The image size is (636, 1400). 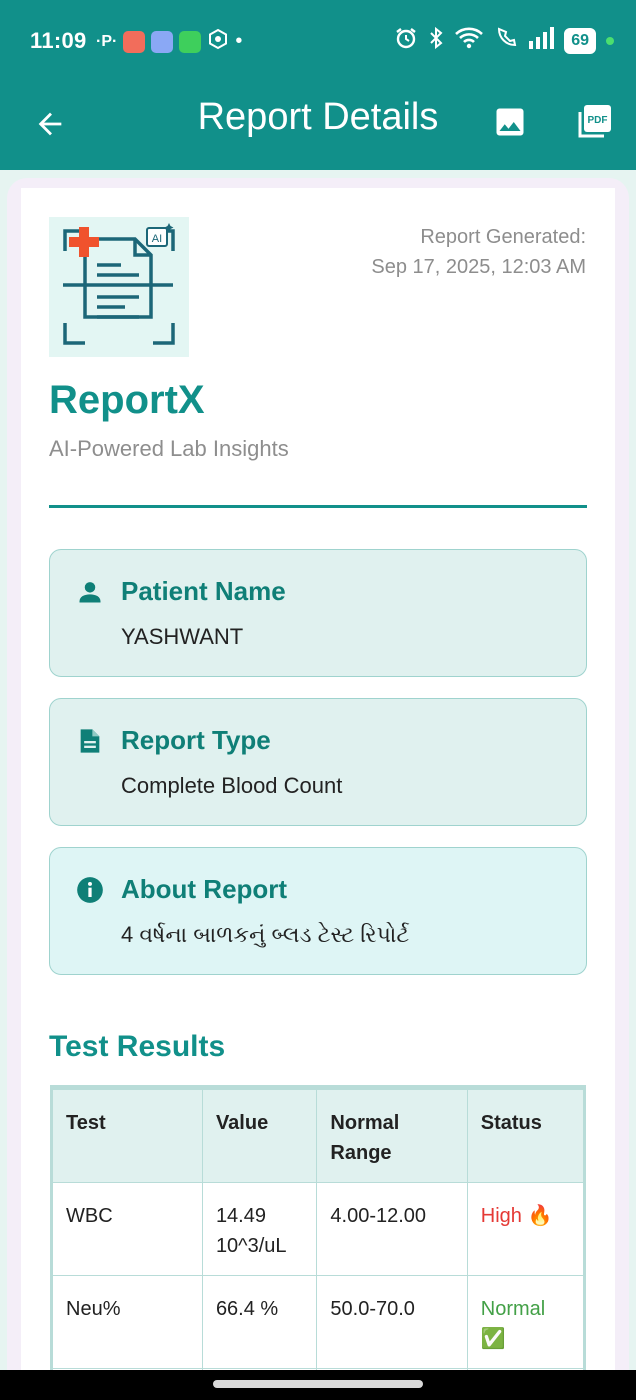 I want to click on column-header-test: Test, so click(x=127, y=1136).